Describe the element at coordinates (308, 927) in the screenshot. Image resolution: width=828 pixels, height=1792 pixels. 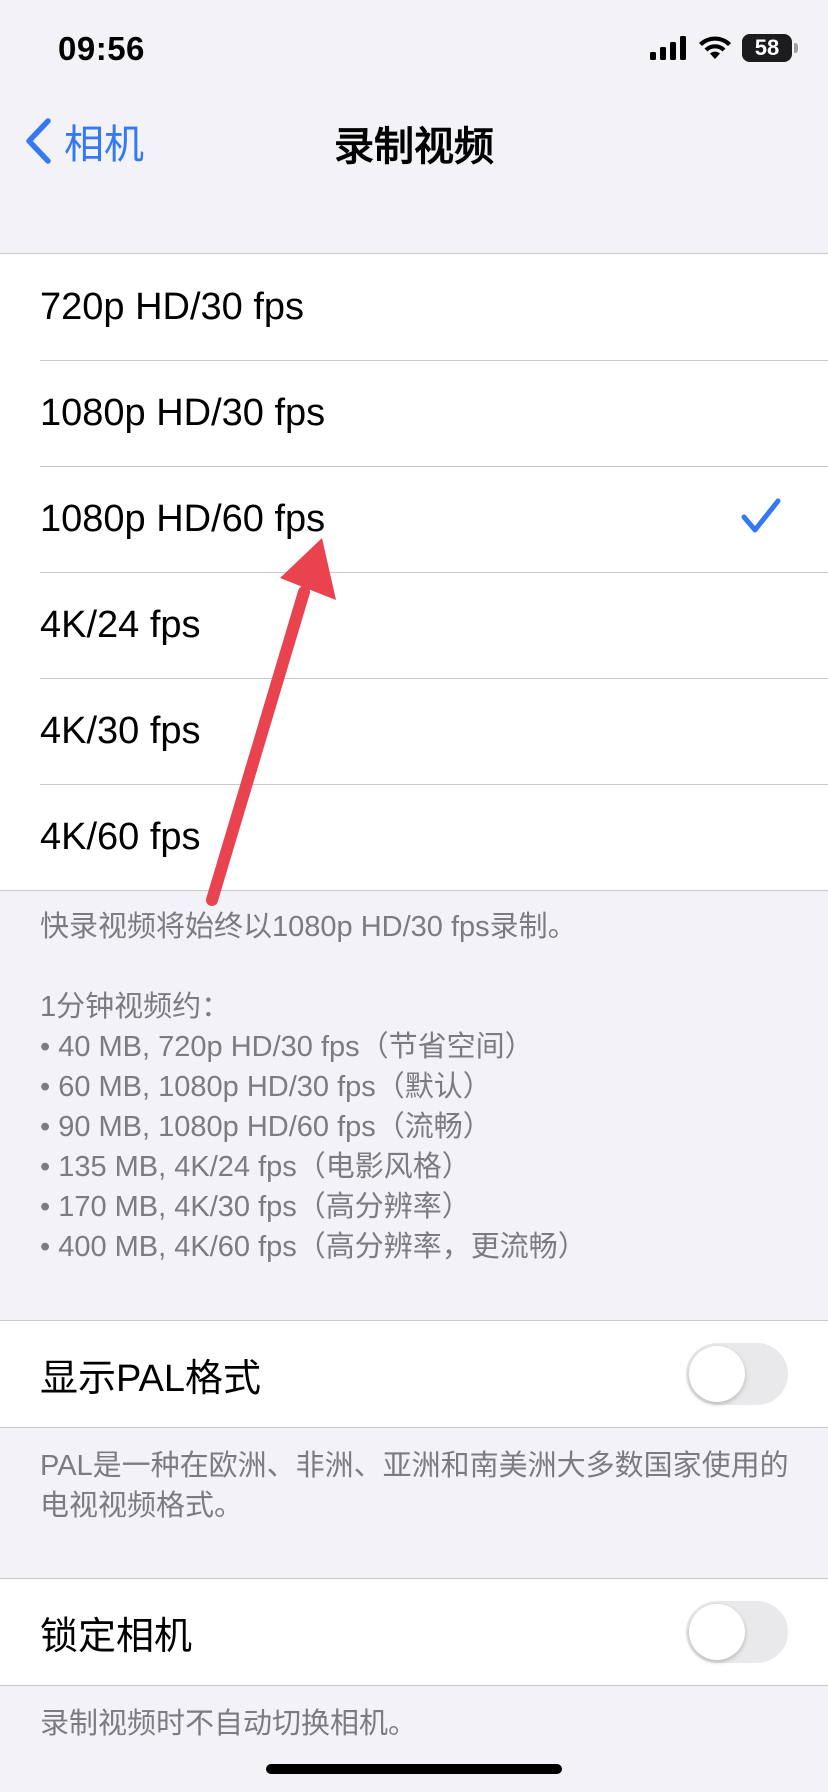
I see `quick-take-note: 快录视频将始终以1080p HD/30 fps录制。` at that location.